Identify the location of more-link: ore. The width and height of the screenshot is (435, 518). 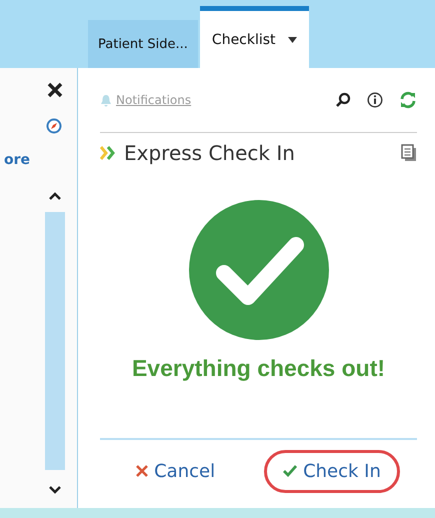
(17, 160).